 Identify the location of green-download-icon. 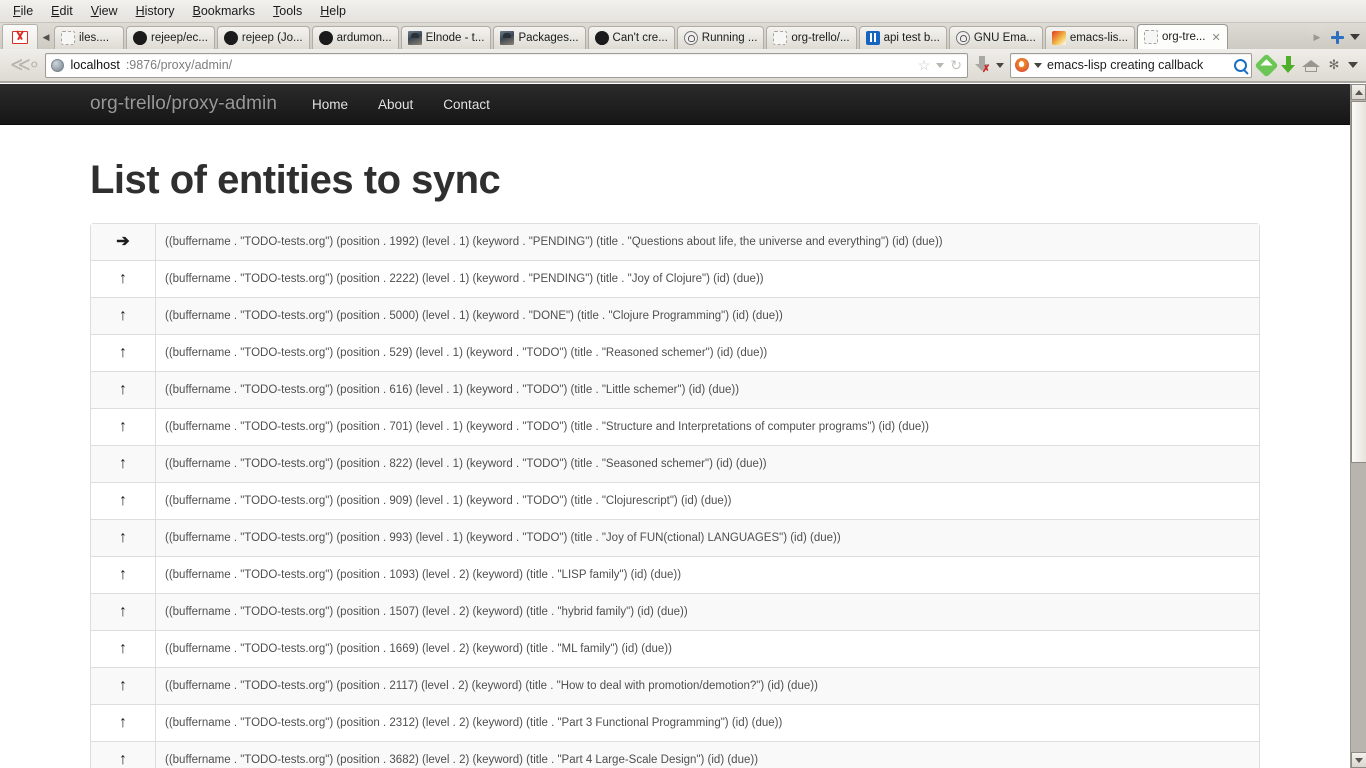
(1288, 65).